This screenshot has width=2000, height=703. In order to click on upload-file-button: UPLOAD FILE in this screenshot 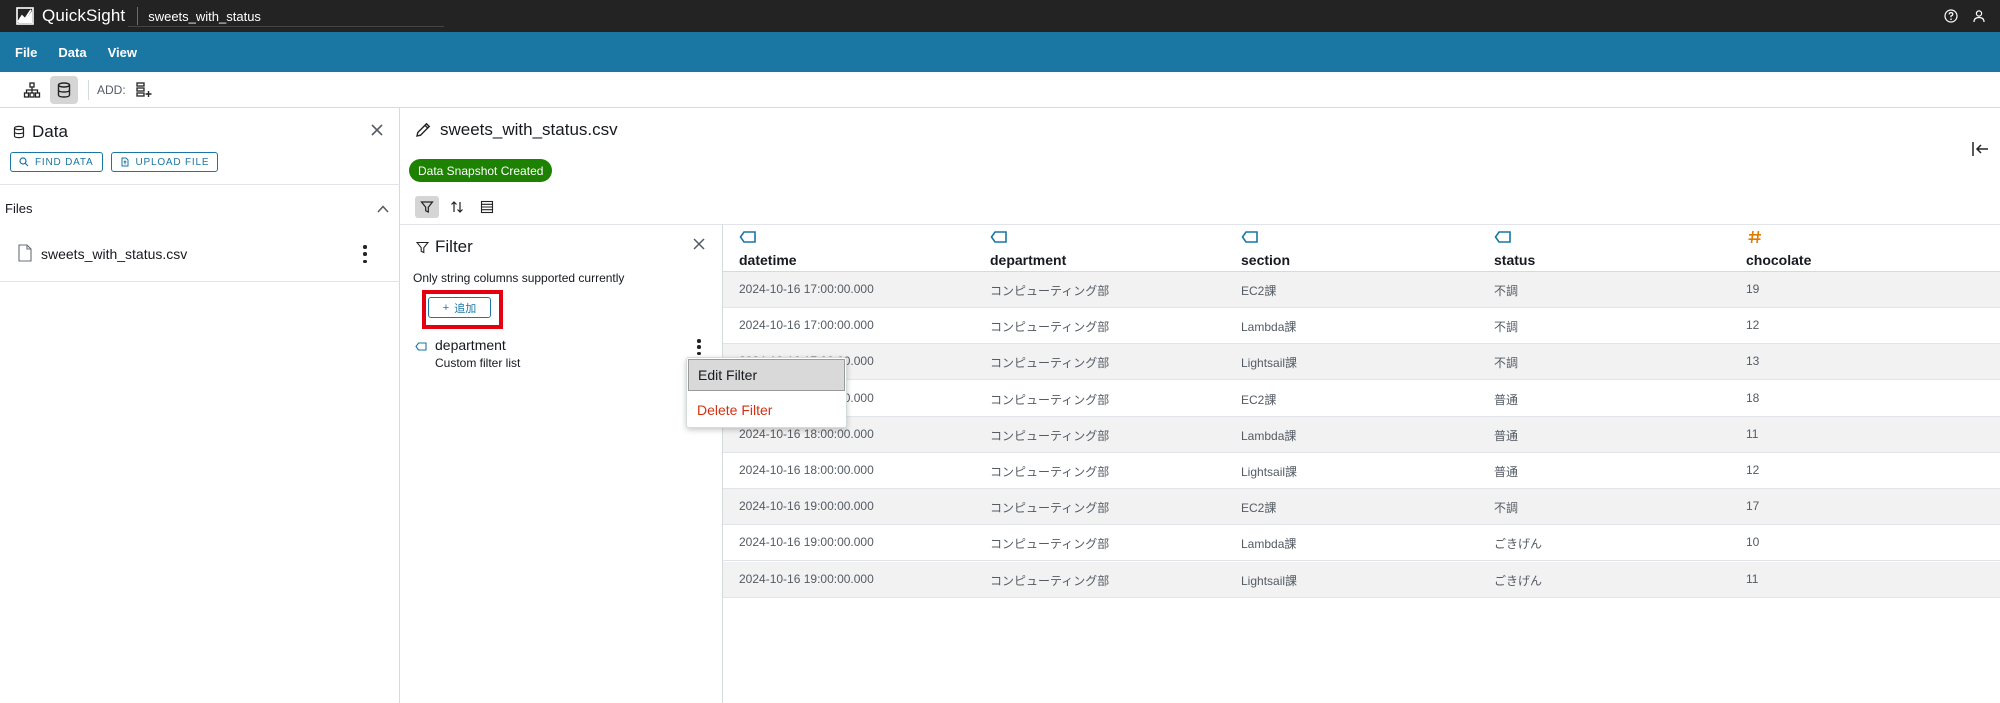, I will do `click(164, 162)`.